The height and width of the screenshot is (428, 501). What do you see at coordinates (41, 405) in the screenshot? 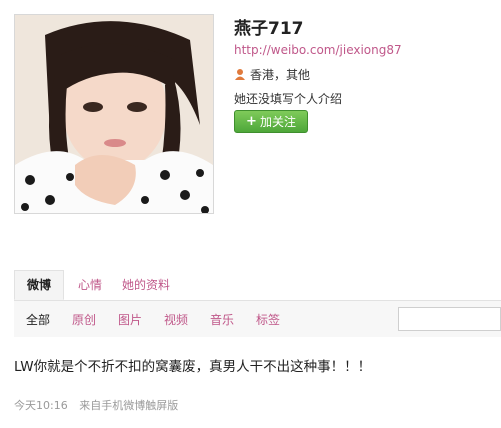
I see `post-time-link: 今天10:16` at bounding box center [41, 405].